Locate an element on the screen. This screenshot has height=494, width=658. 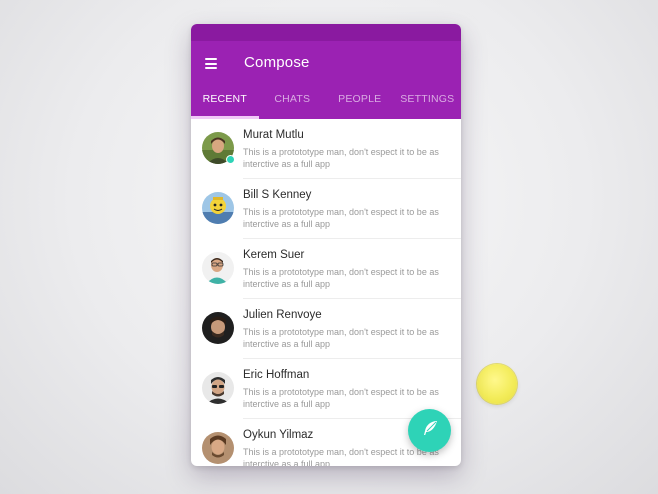
status-bar is located at coordinates (326, 32).